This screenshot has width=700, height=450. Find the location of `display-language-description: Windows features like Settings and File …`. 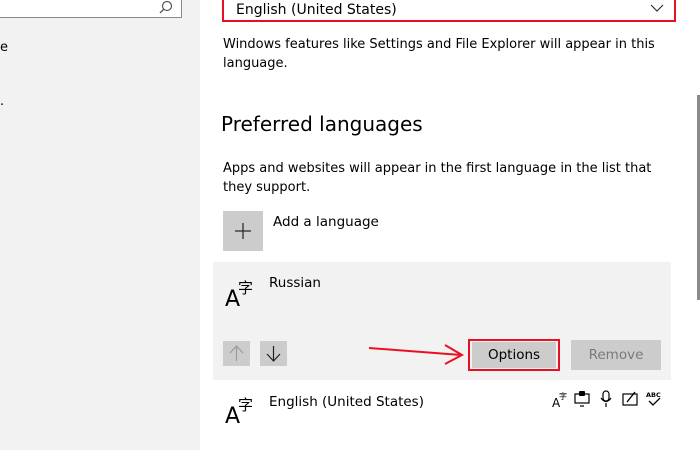

display-language-description: Windows features like Settings and File … is located at coordinates (439, 54).